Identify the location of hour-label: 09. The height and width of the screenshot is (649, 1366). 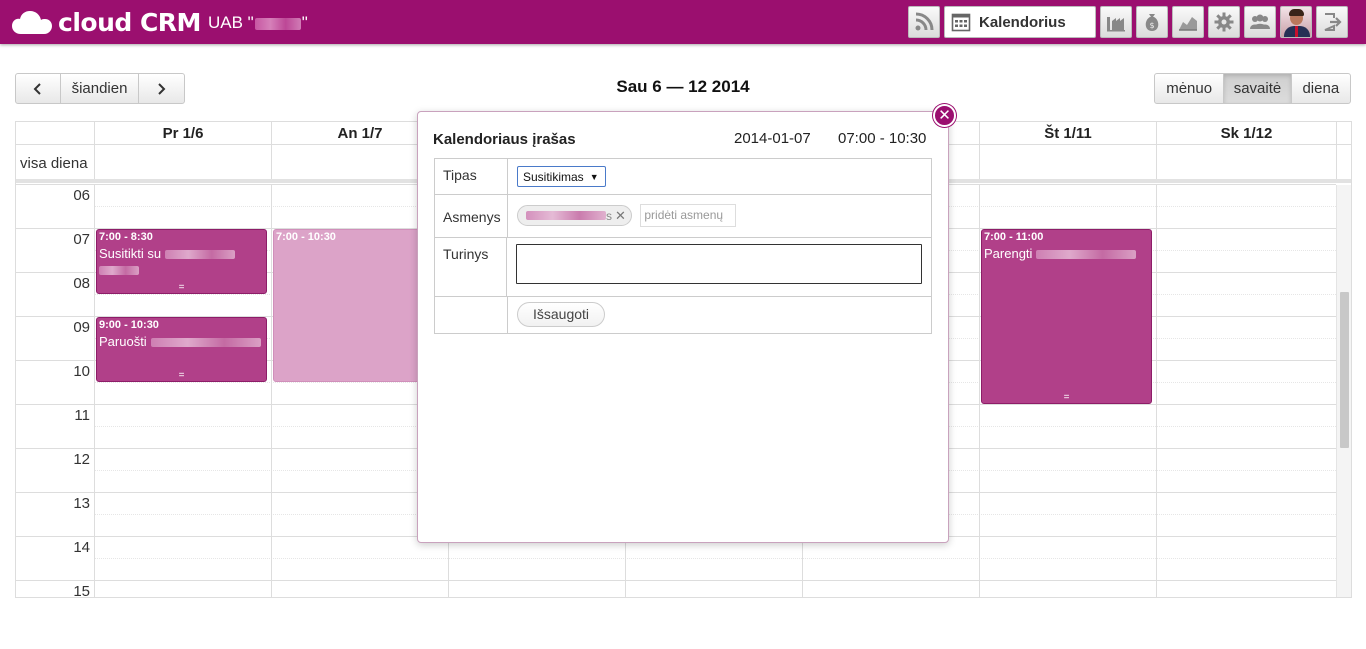
(81, 327).